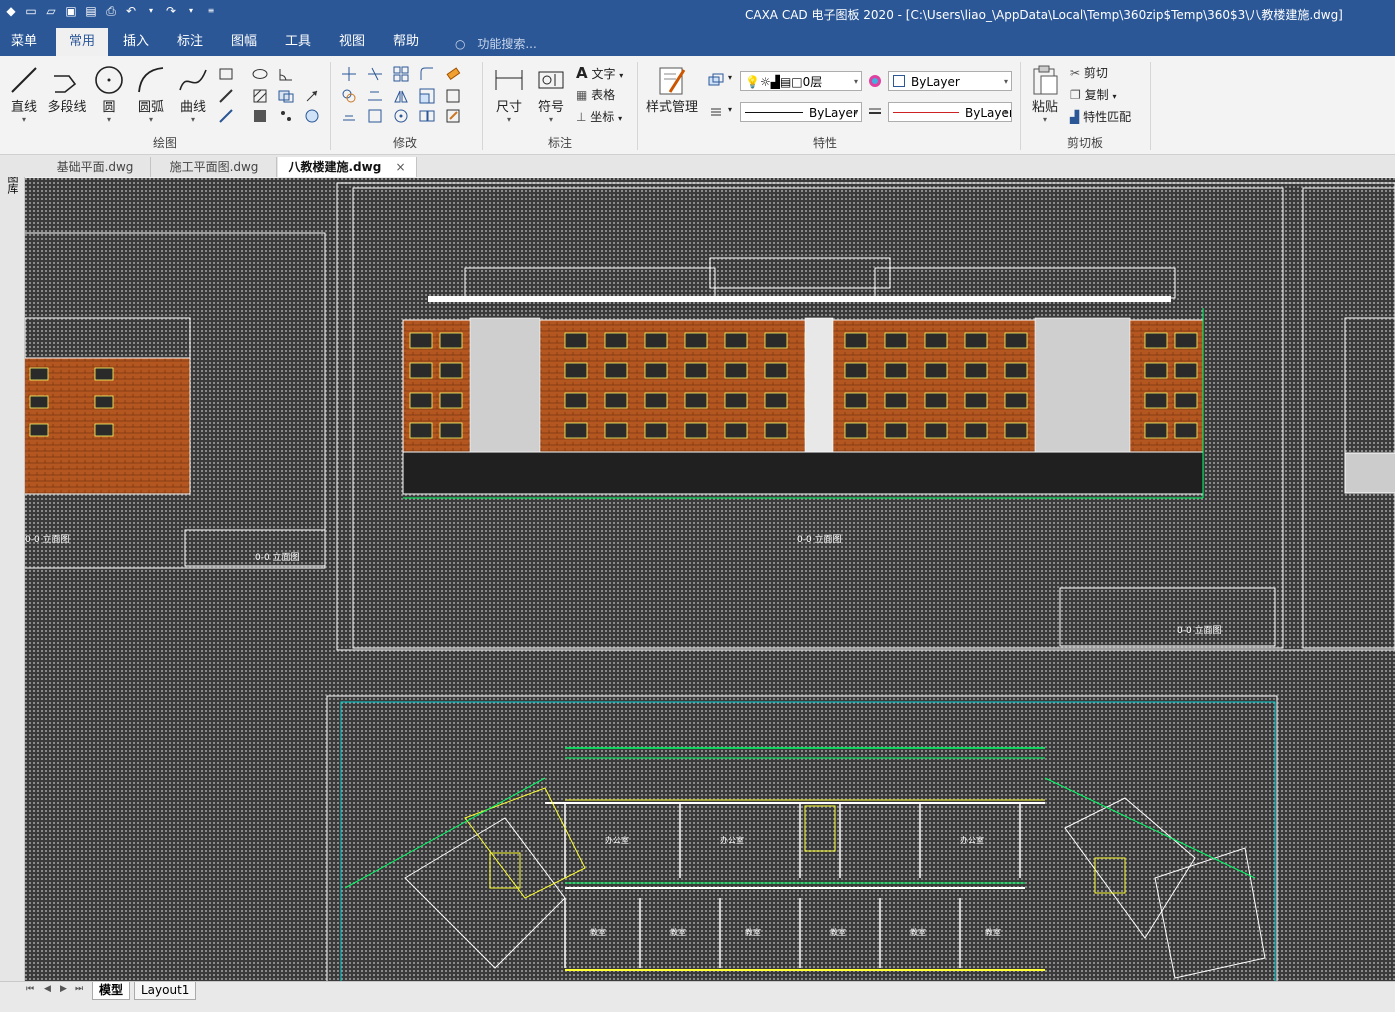 The height and width of the screenshot is (1012, 1395). What do you see at coordinates (31, 11) in the screenshot?
I see `new-file-icon: ▭` at bounding box center [31, 11].